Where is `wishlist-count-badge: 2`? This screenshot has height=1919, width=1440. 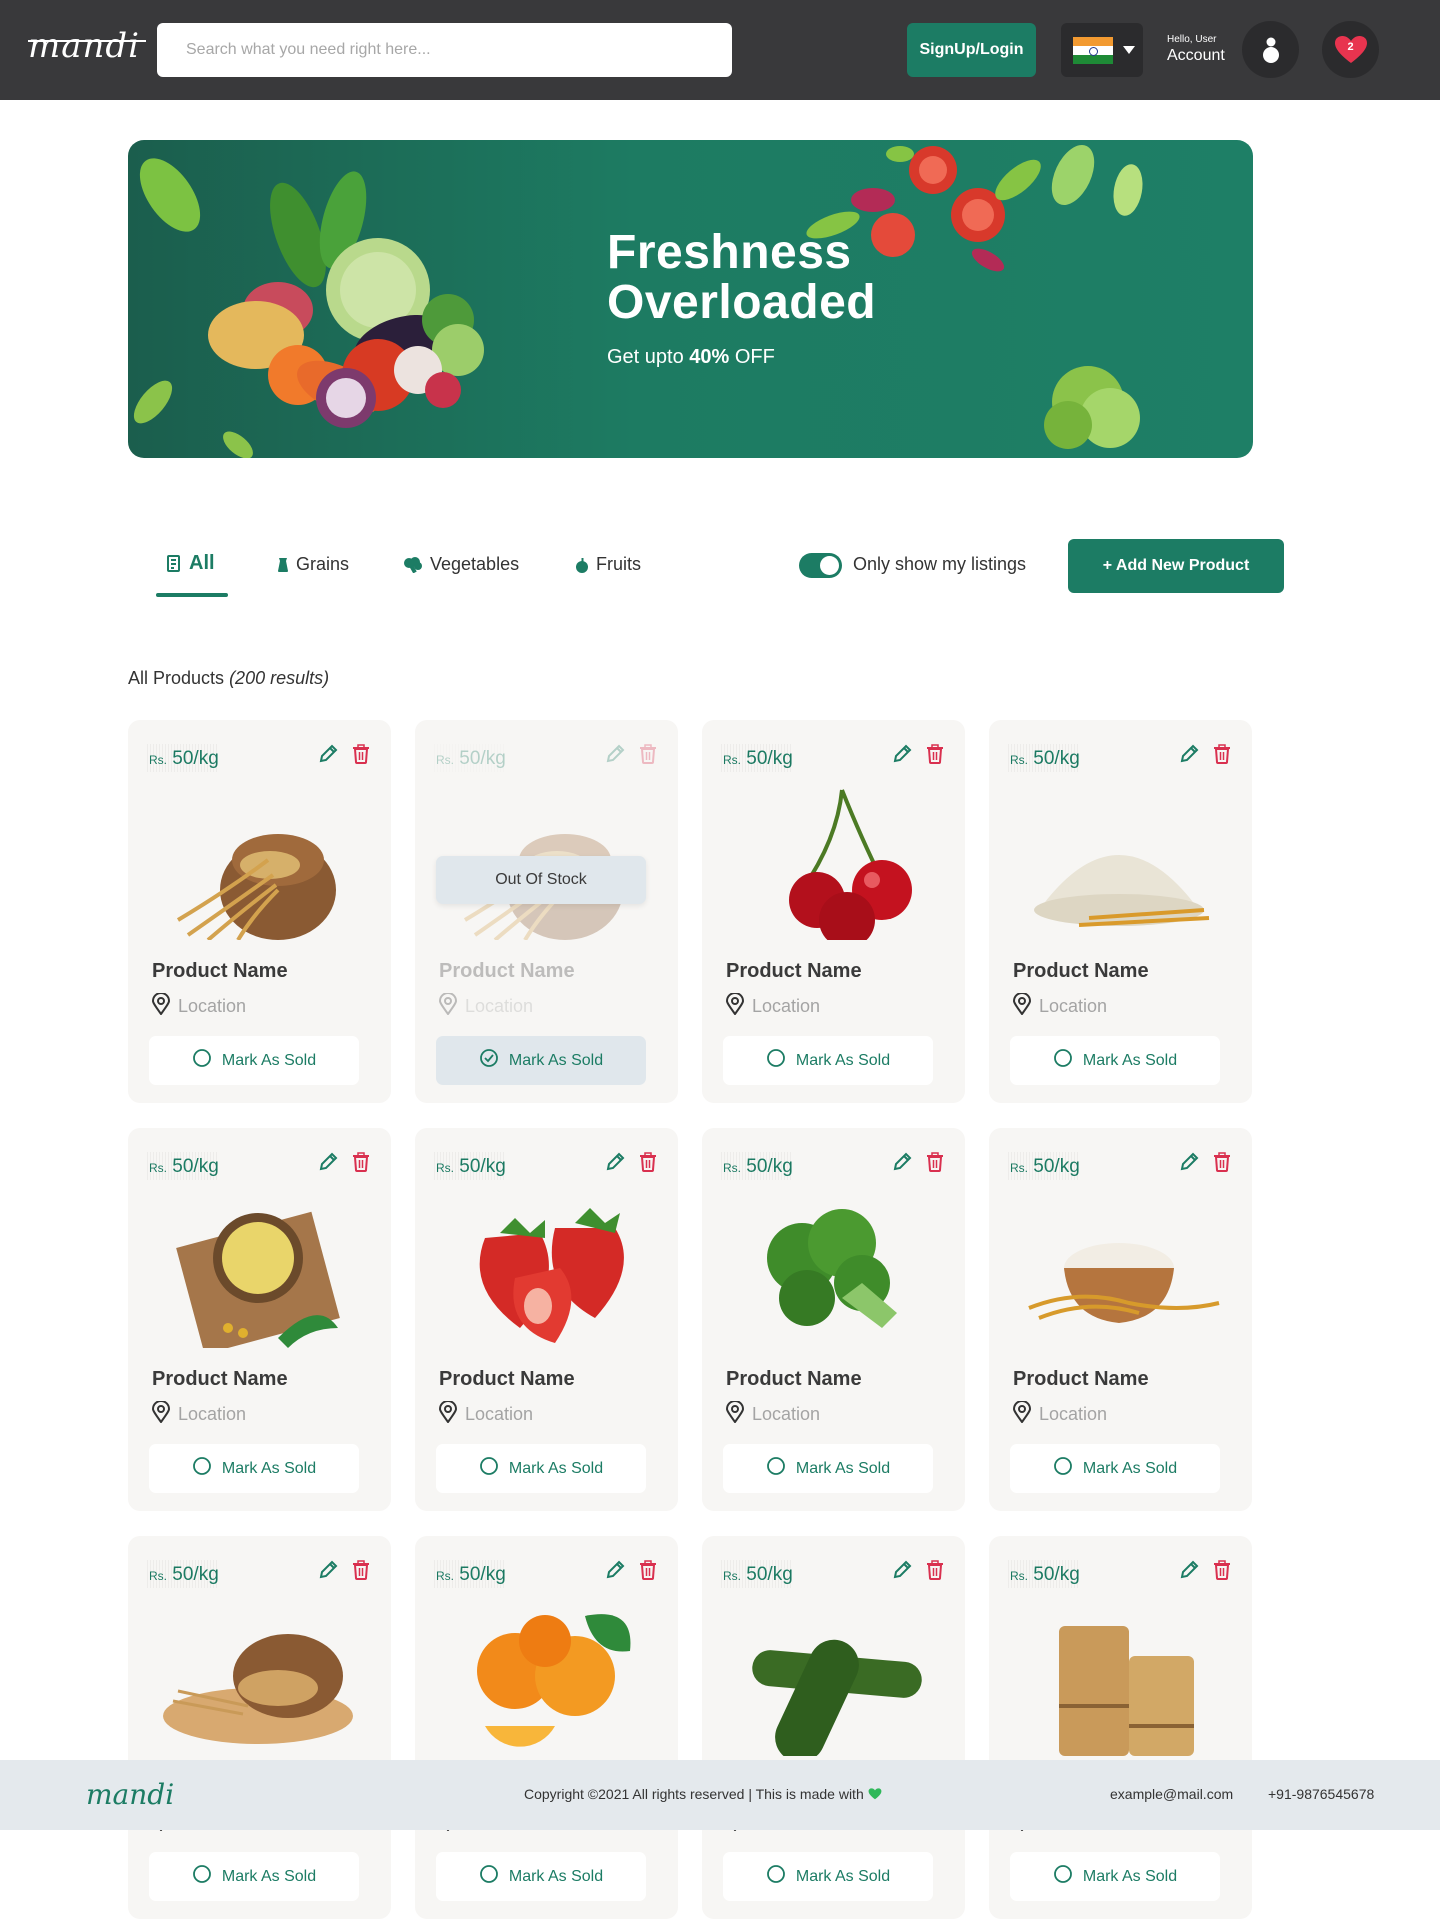 wishlist-count-badge: 2 is located at coordinates (1350, 47).